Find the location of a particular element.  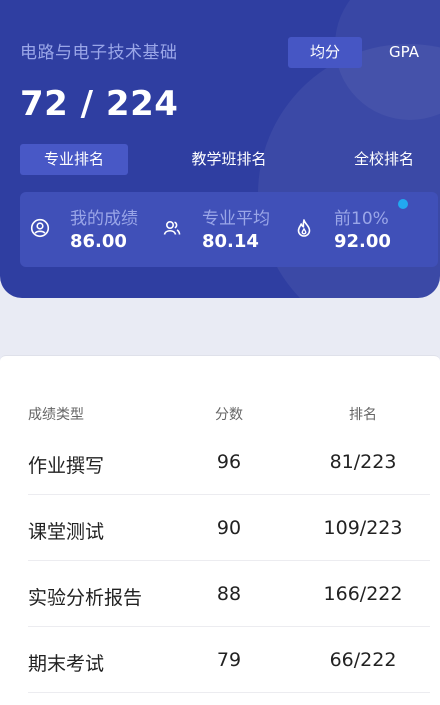

tab-school-rank: 全校排名 is located at coordinates (384, 159).